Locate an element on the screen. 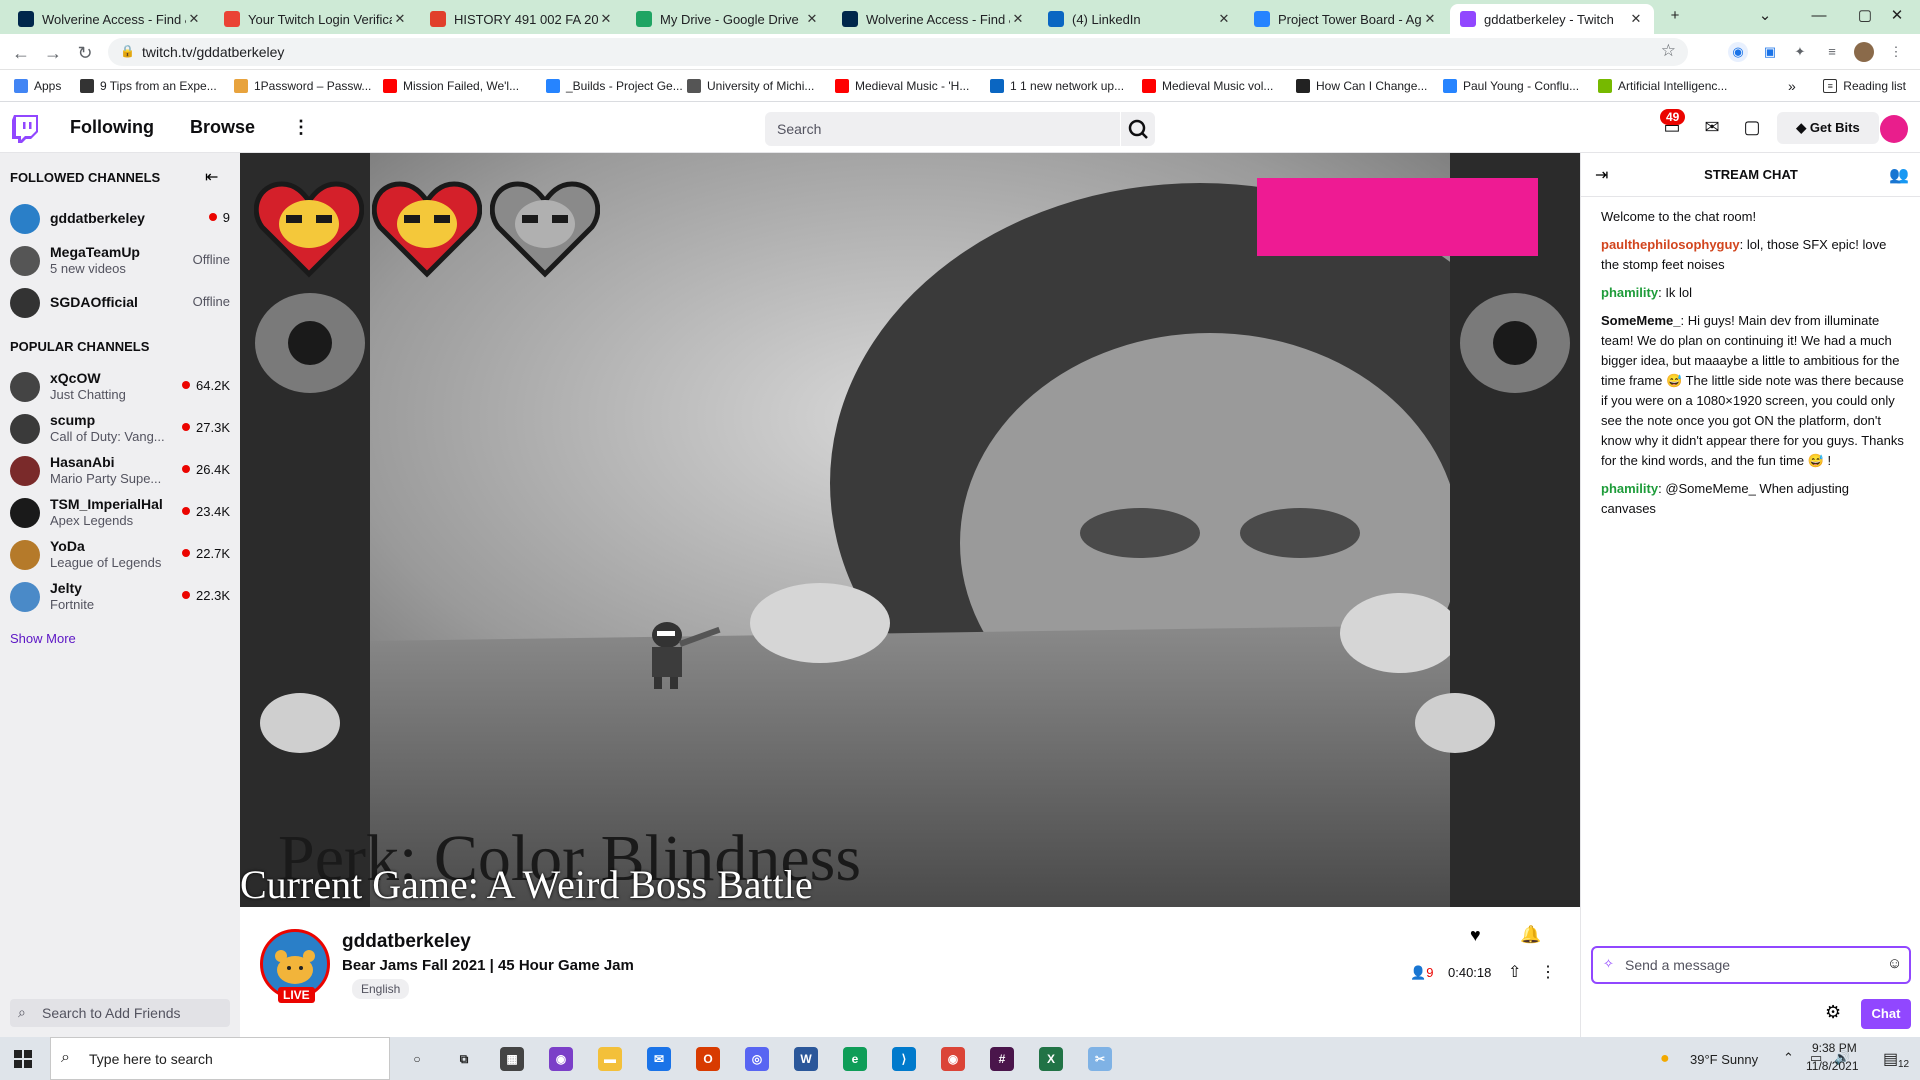  sidebar-channel-item: Jelty Fortnite 22.3K is located at coordinates (120, 596).